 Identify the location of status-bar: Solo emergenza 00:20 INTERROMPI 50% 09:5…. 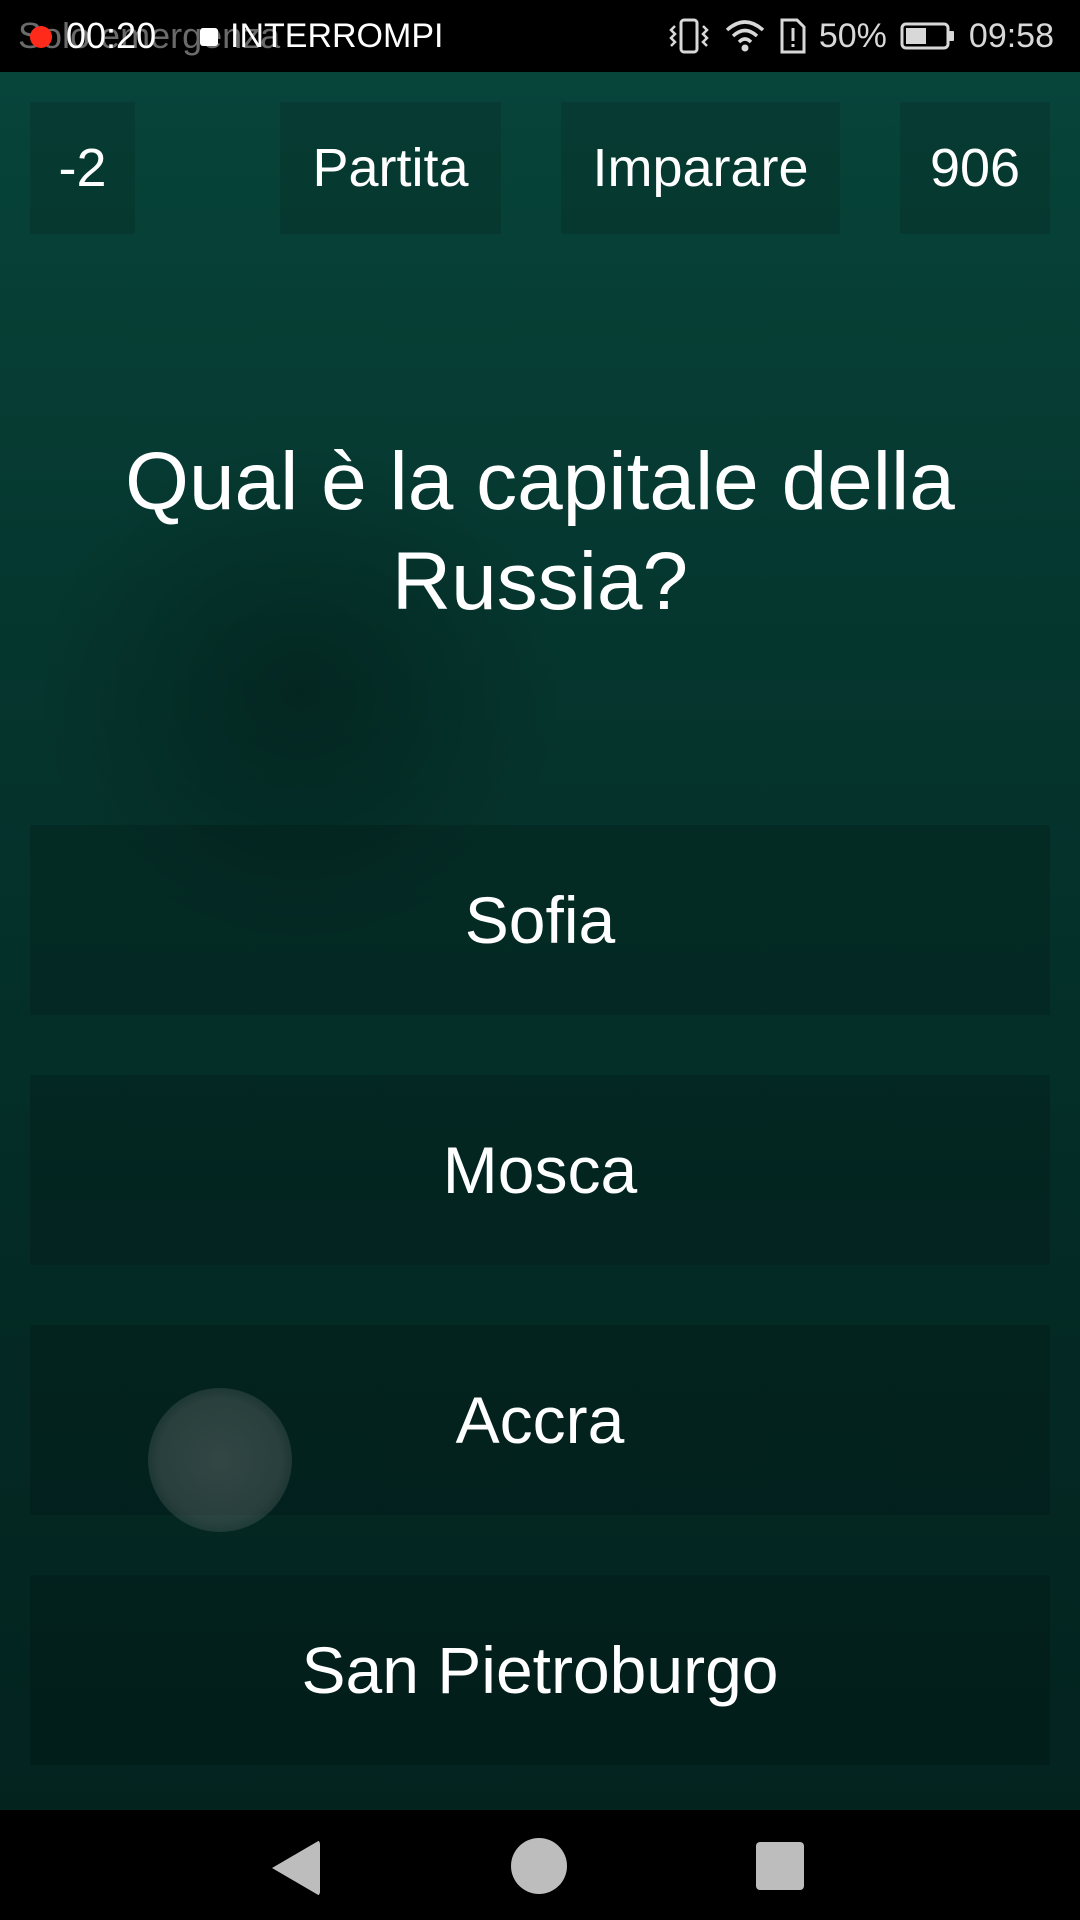
(540, 36).